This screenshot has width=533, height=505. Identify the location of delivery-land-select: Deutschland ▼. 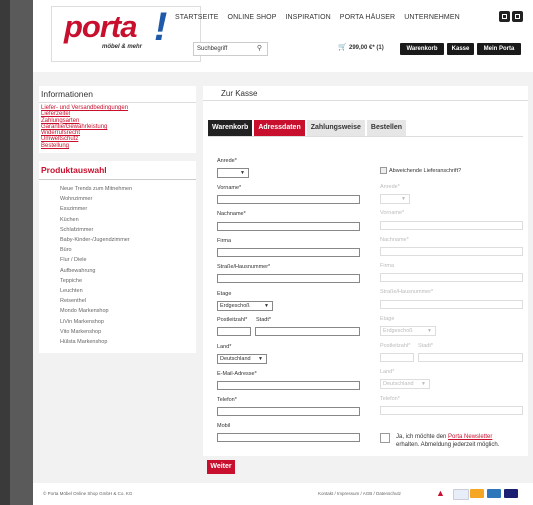
(405, 384).